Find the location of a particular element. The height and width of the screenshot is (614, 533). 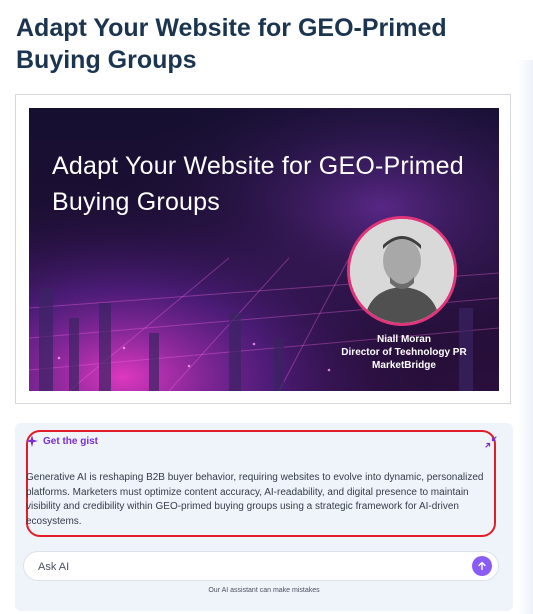

send-button is located at coordinates (482, 566).